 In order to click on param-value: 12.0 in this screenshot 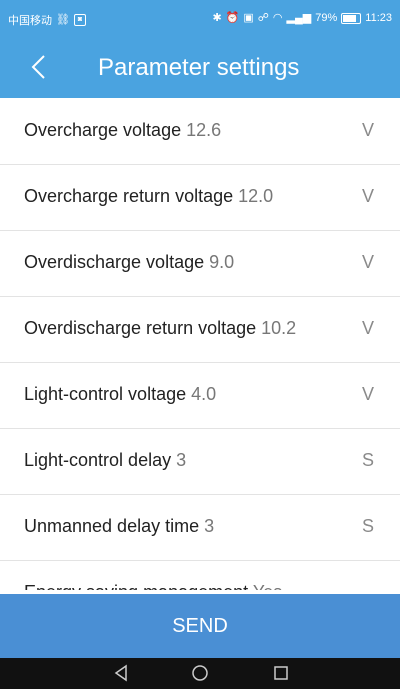, I will do `click(256, 196)`.